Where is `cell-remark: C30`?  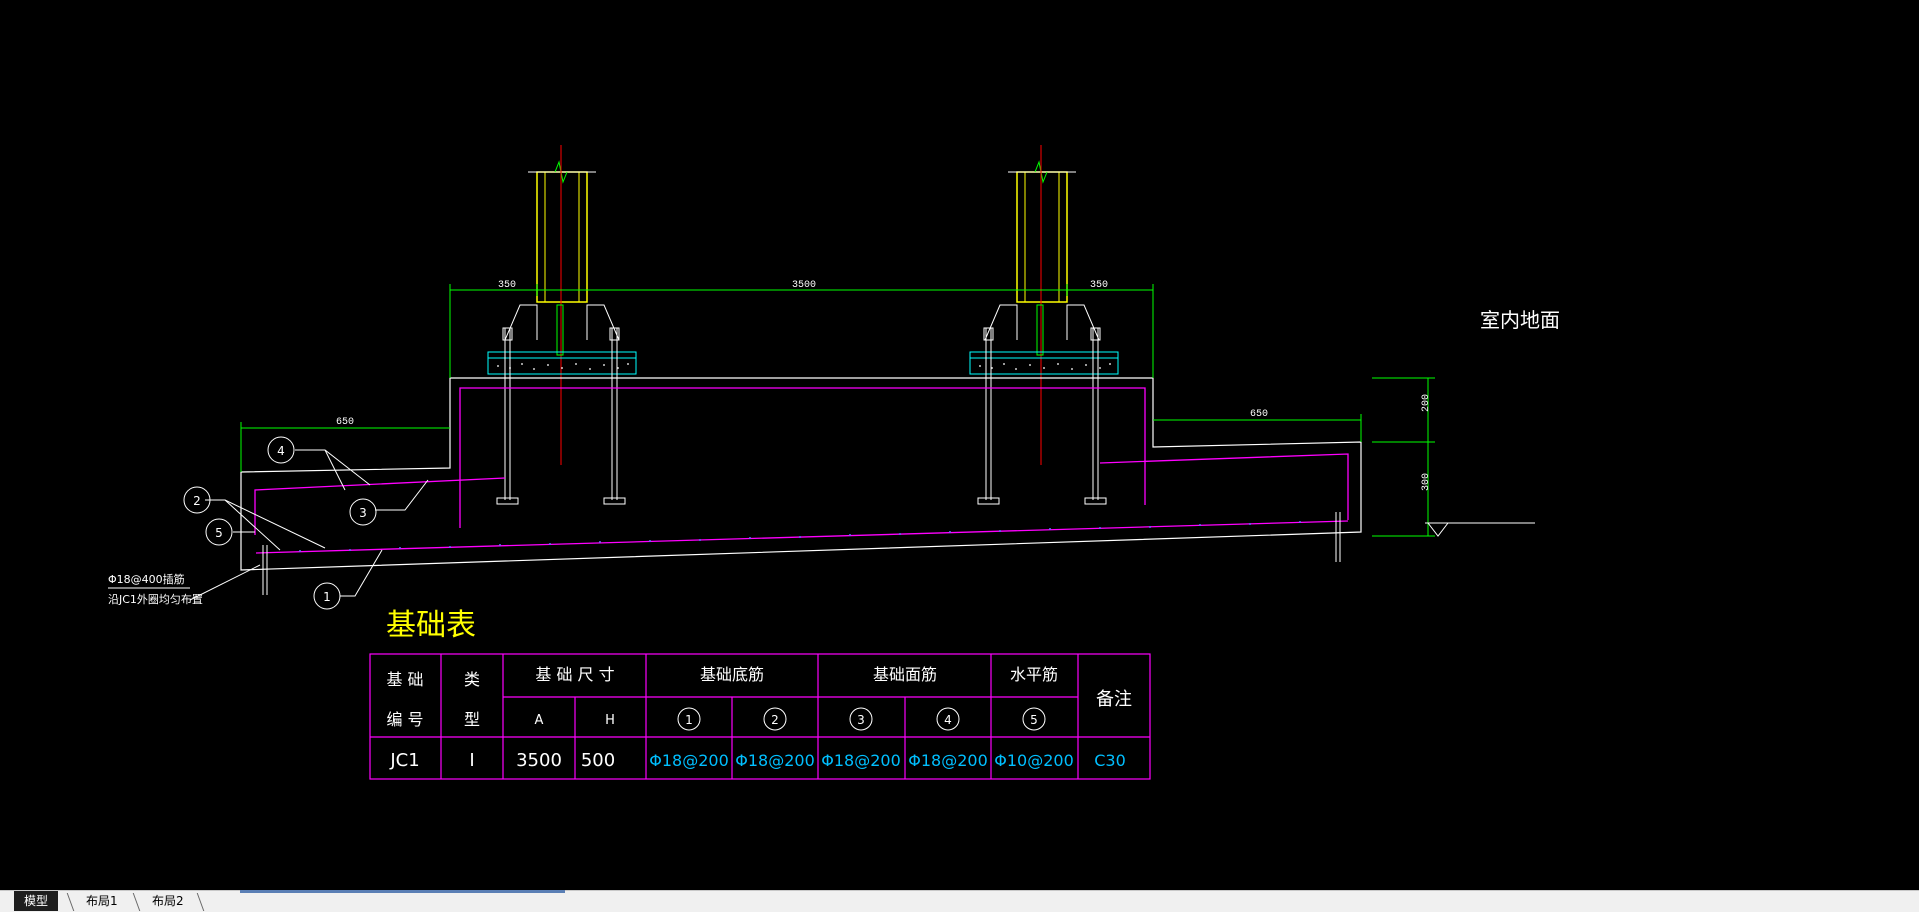
cell-remark: C30 is located at coordinates (1110, 760).